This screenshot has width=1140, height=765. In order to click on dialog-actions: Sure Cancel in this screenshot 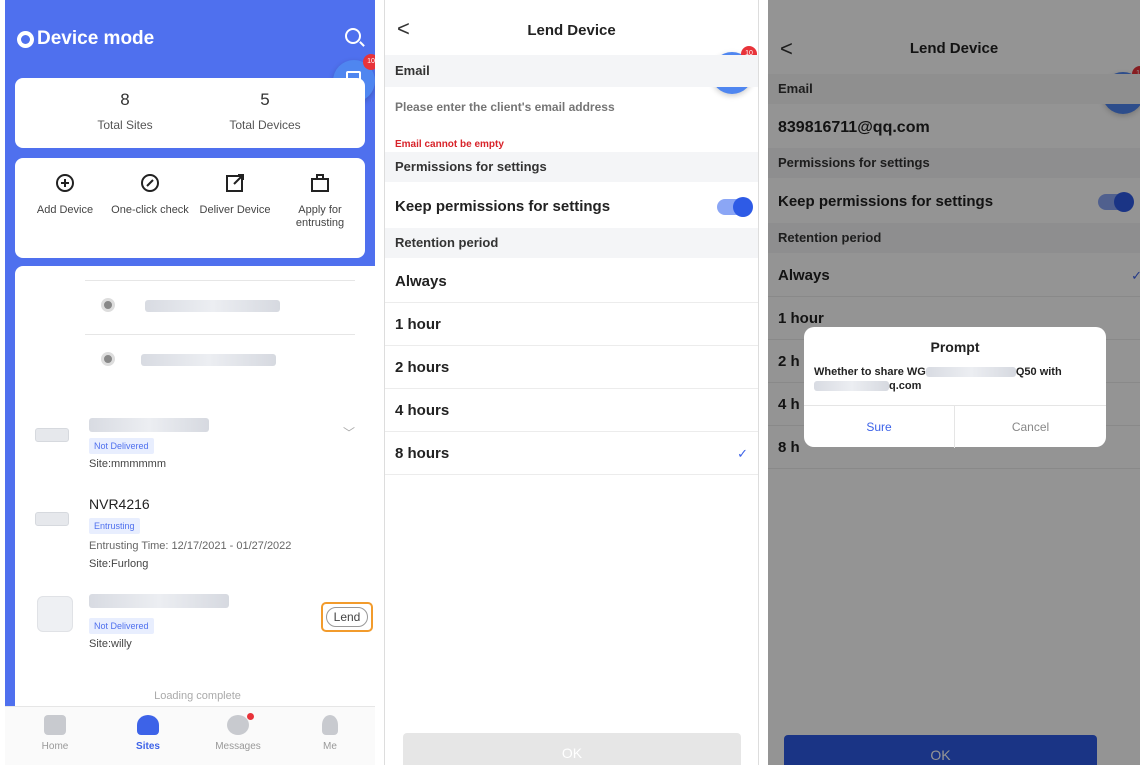, I will do `click(955, 426)`.